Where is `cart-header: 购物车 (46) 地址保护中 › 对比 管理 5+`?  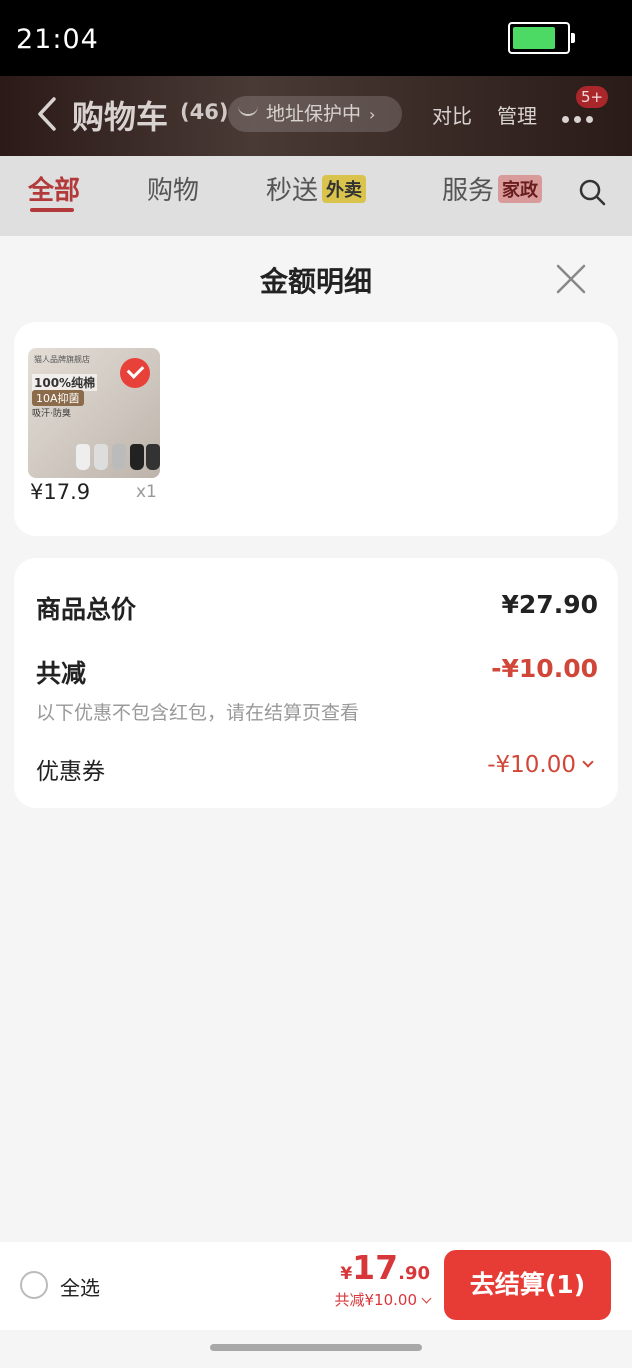
cart-header: 购物车 (46) 地址保护中 › 对比 管理 5+ is located at coordinates (316, 116).